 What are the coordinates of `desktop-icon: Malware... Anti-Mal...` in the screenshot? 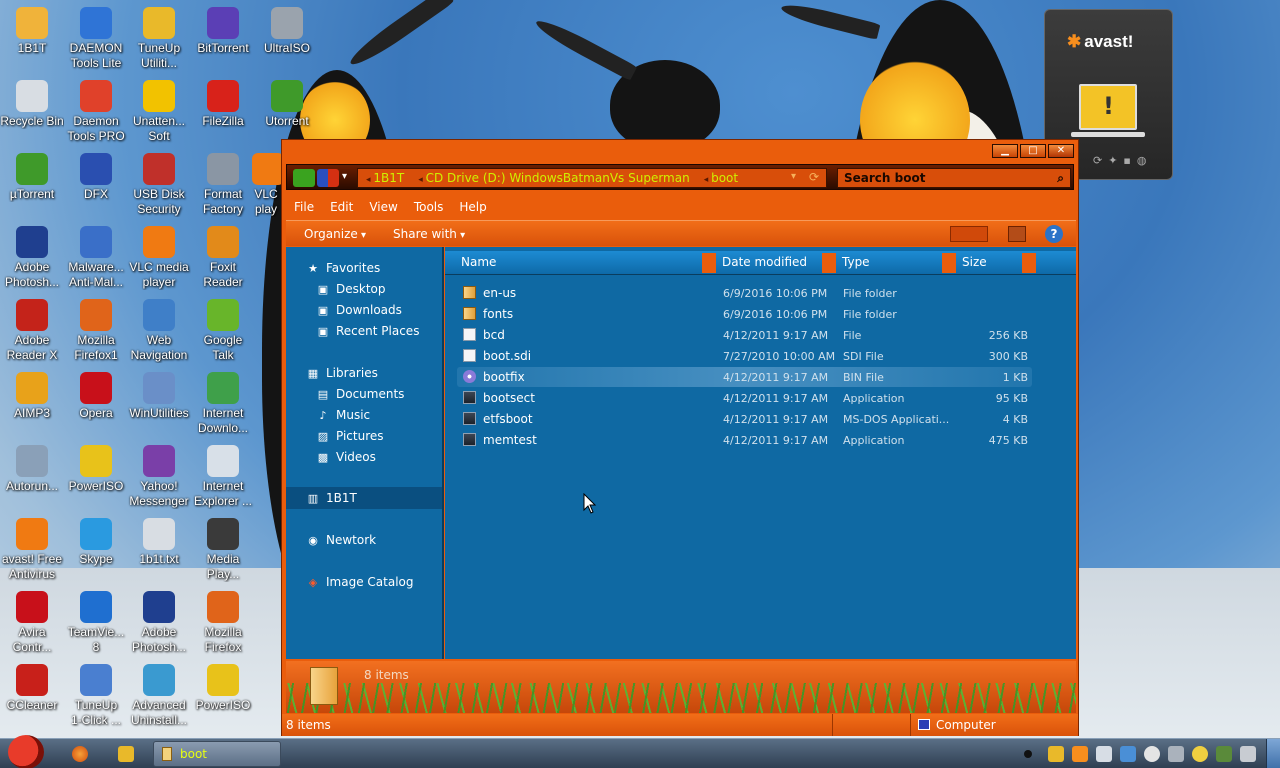 It's located at (96, 258).